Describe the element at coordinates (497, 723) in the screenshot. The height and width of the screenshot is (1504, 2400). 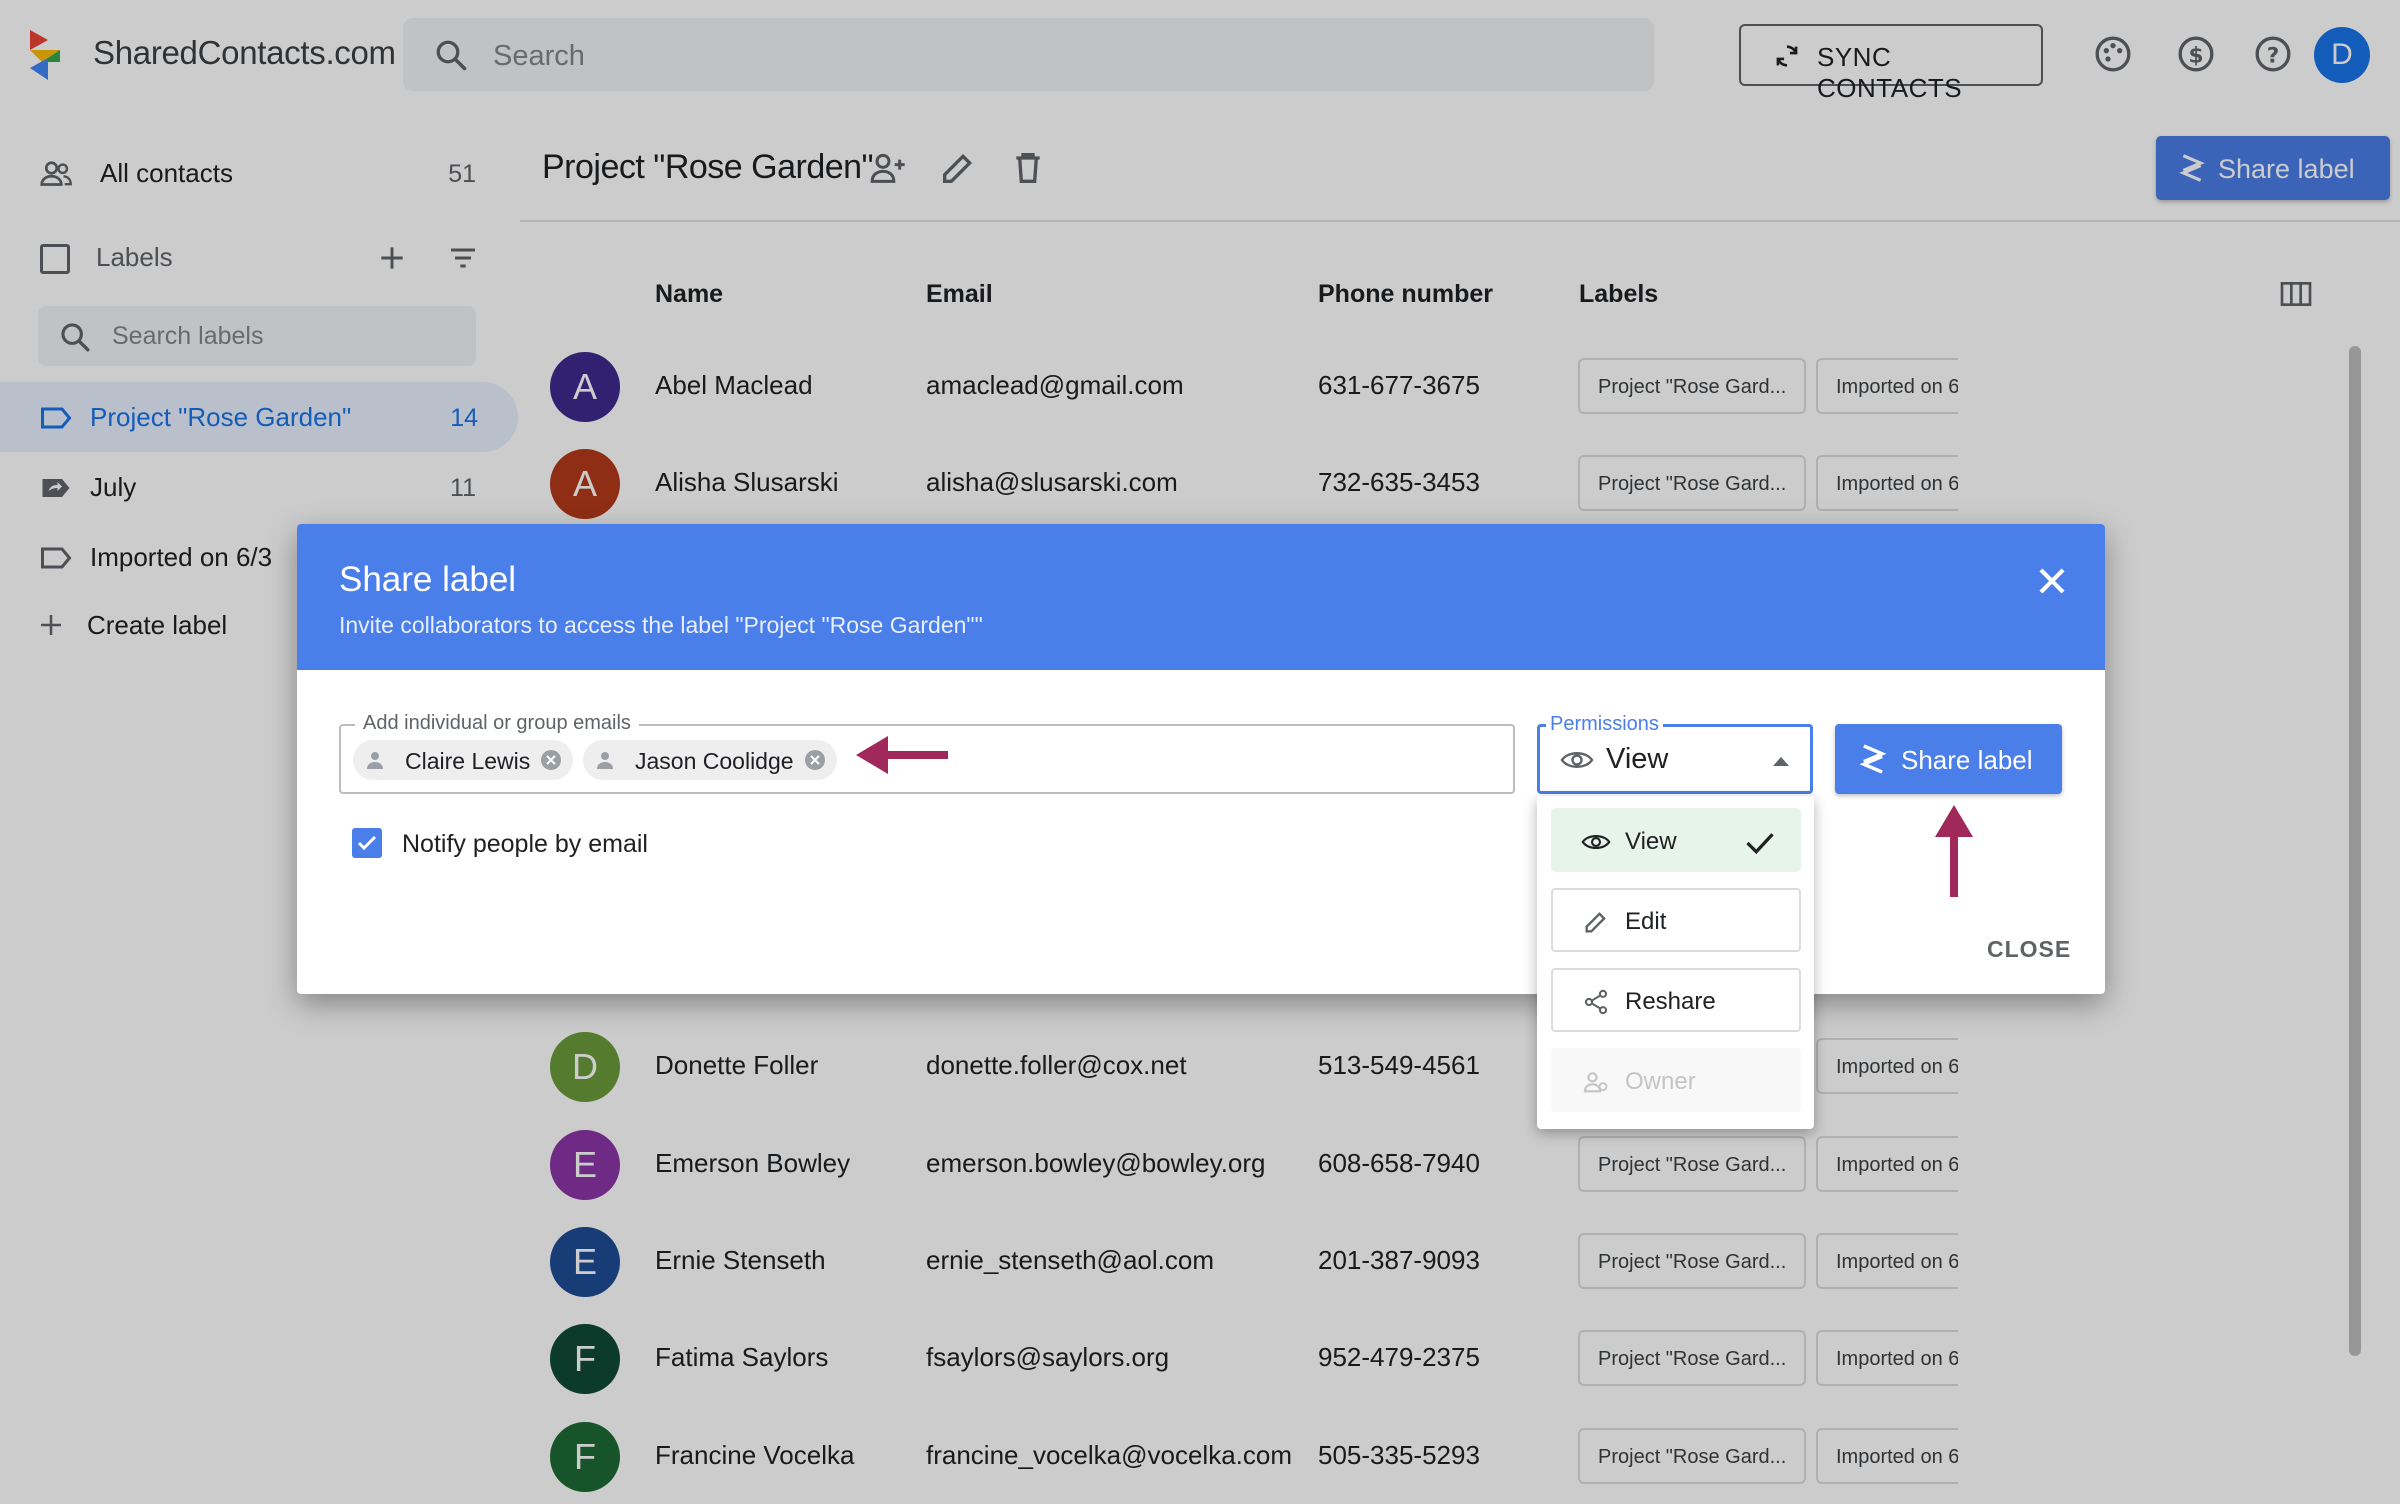
I see `email-field-legend: Add individual or group emails` at that location.